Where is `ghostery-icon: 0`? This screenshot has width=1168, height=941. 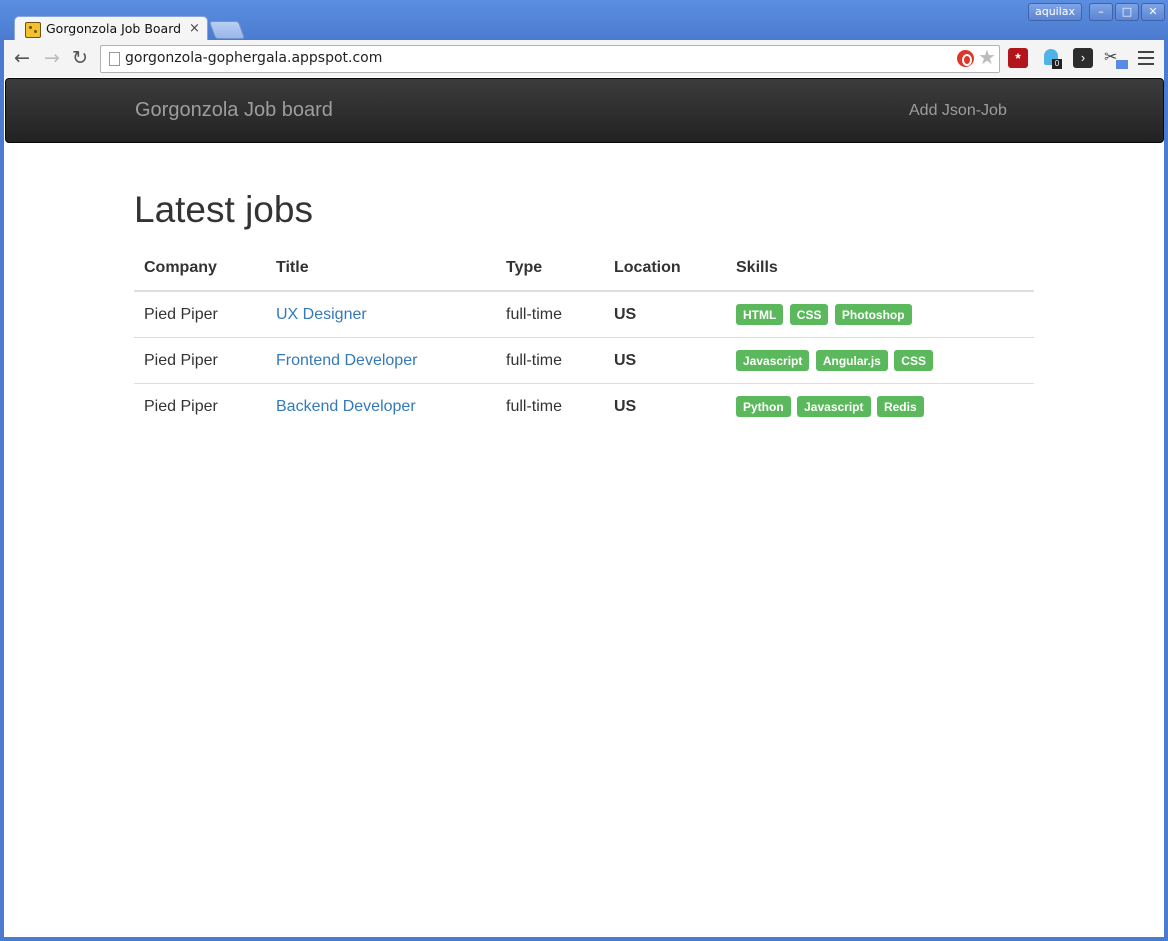 ghostery-icon: 0 is located at coordinates (1052, 58).